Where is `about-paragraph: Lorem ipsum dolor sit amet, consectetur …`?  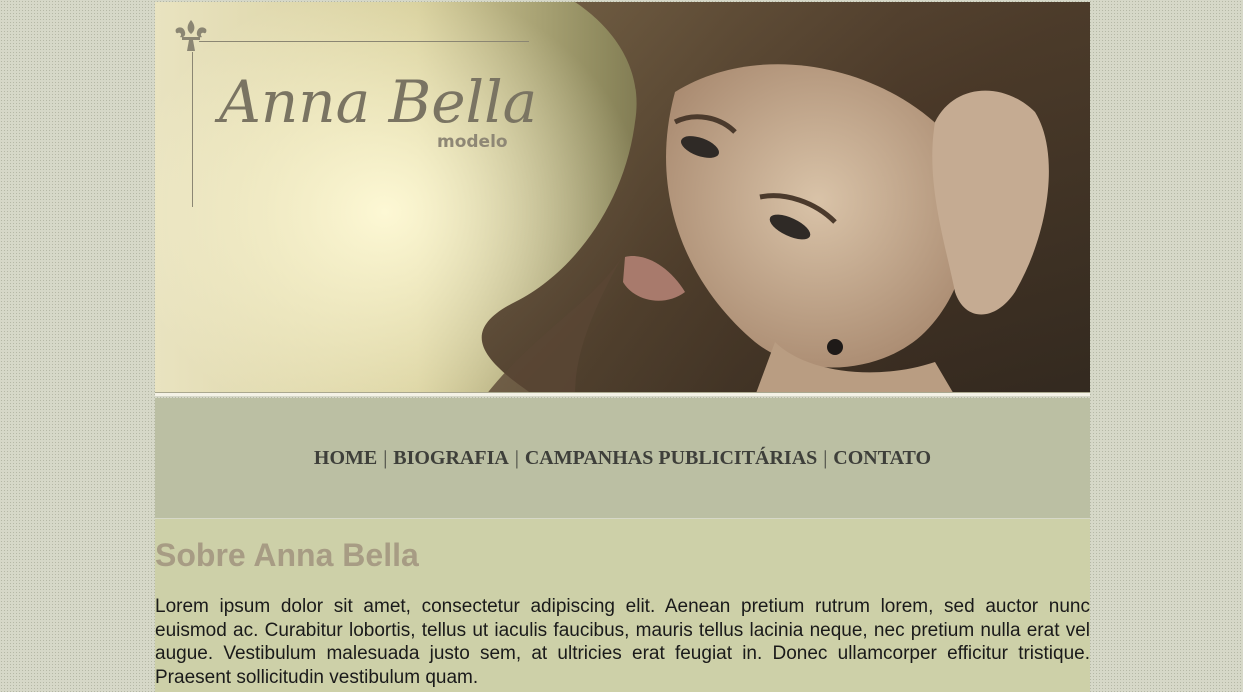 about-paragraph: Lorem ipsum dolor sit amet, consectetur … is located at coordinates (622, 642).